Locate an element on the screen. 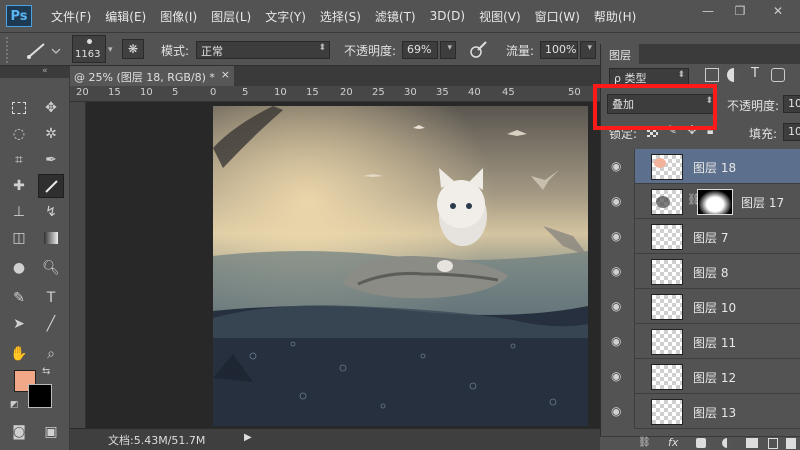  pen-tool-icon: ✎ is located at coordinates (19, 298).